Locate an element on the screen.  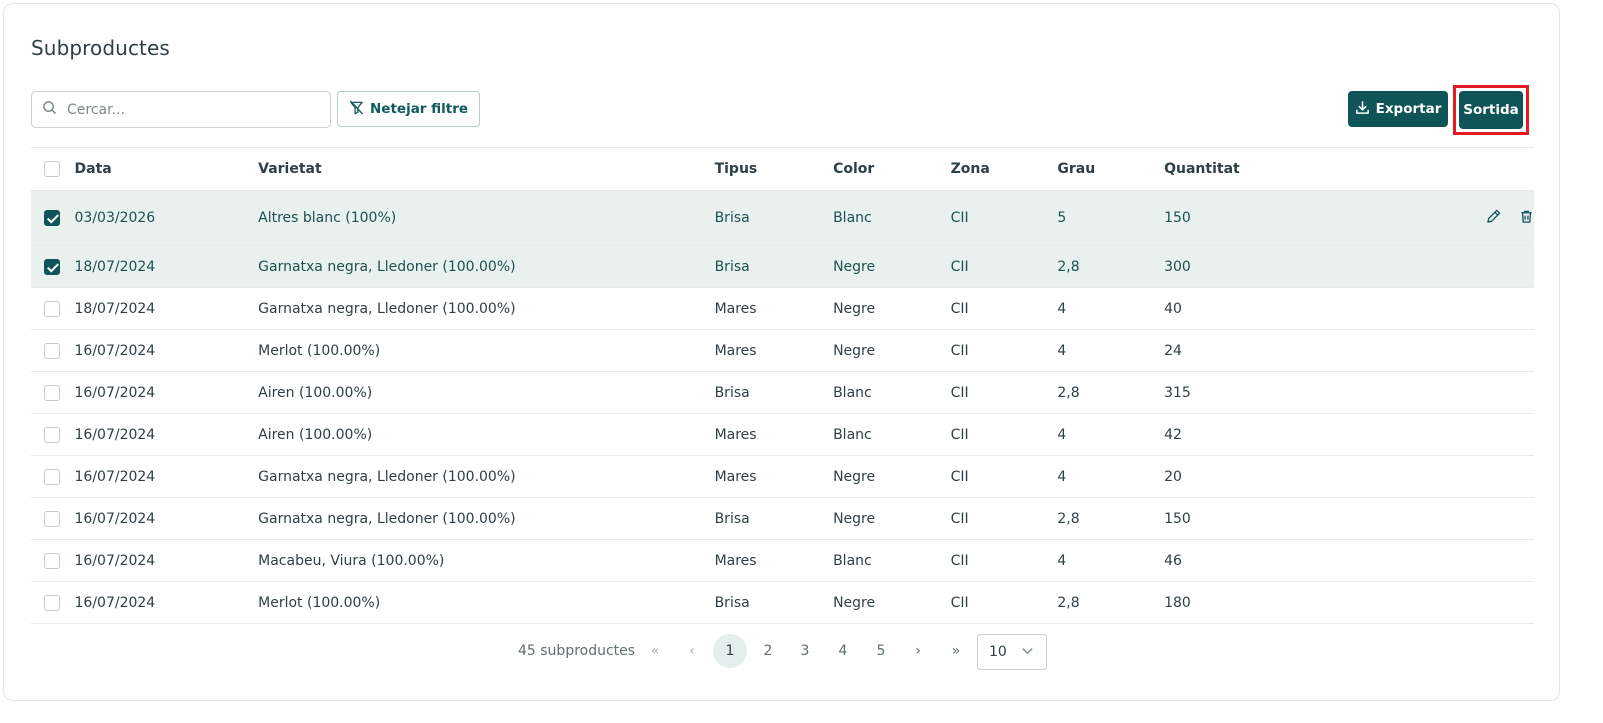
cell-quantitat: 46 is located at coordinates (1173, 560).